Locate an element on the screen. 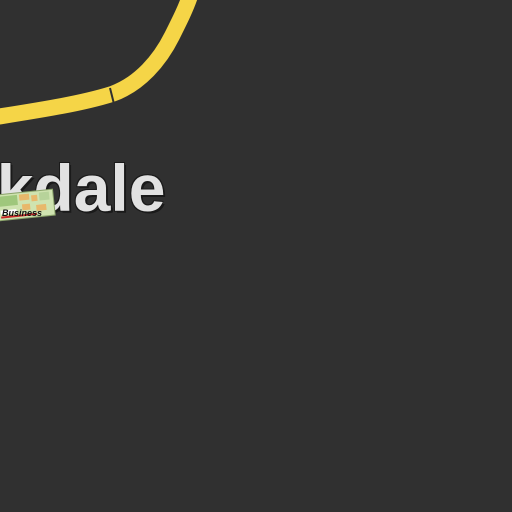  business-thumbnail-icon: Business is located at coordinates (28, 205).